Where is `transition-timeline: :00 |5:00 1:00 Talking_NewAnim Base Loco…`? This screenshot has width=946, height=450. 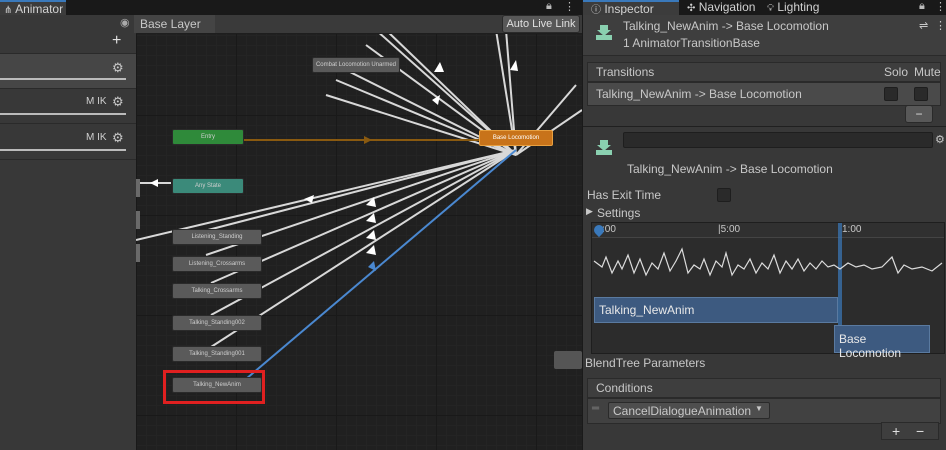 transition-timeline: :00 |5:00 1:00 Talking_NewAnim Base Loco… is located at coordinates (768, 291).